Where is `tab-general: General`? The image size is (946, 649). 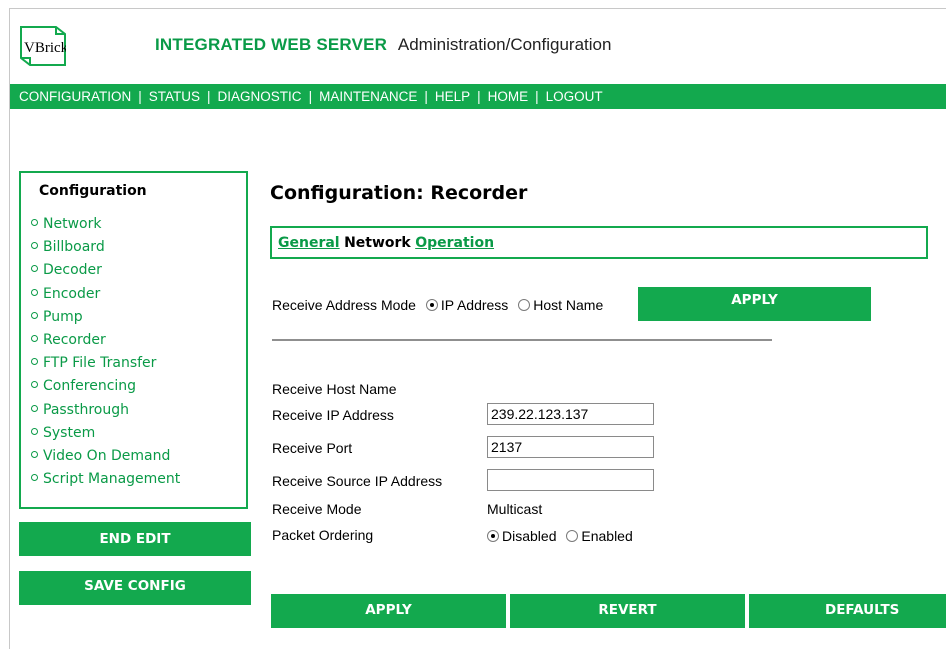
tab-general: General is located at coordinates (309, 243).